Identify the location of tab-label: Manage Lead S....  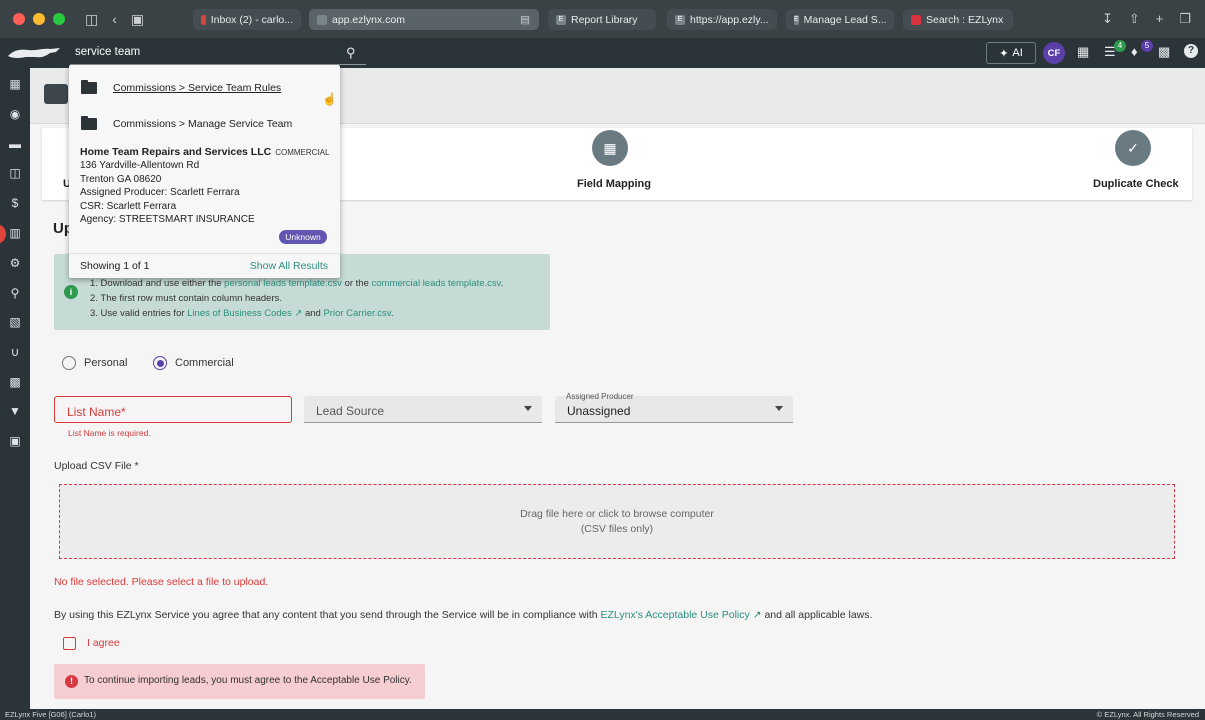
(845, 19).